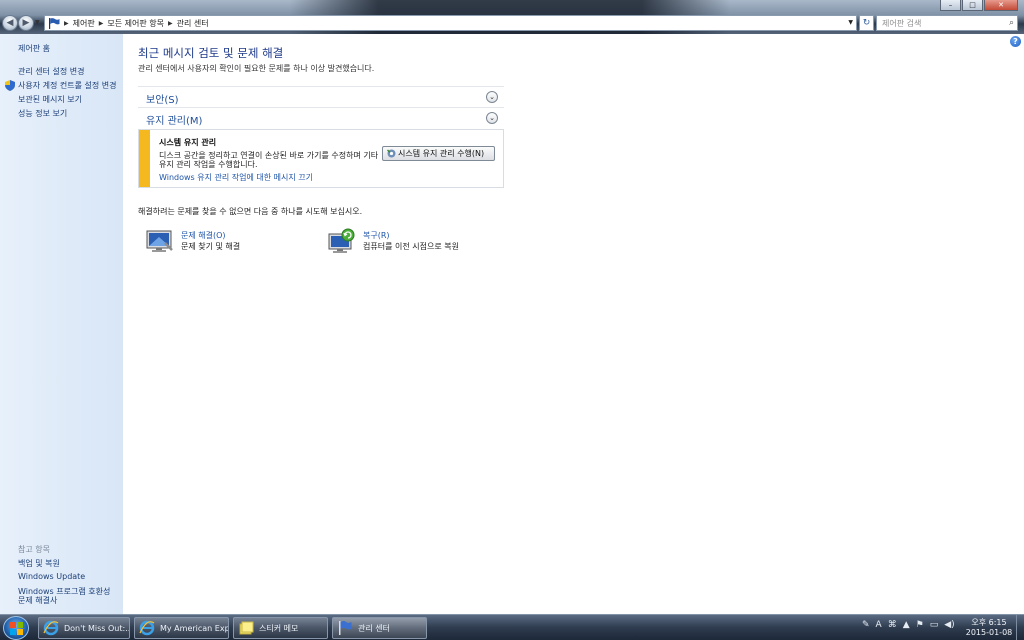 This screenshot has height=640, width=1024. Describe the element at coordinates (920, 625) in the screenshot. I see `tray-action-center-flag-icon: ⚑` at that location.